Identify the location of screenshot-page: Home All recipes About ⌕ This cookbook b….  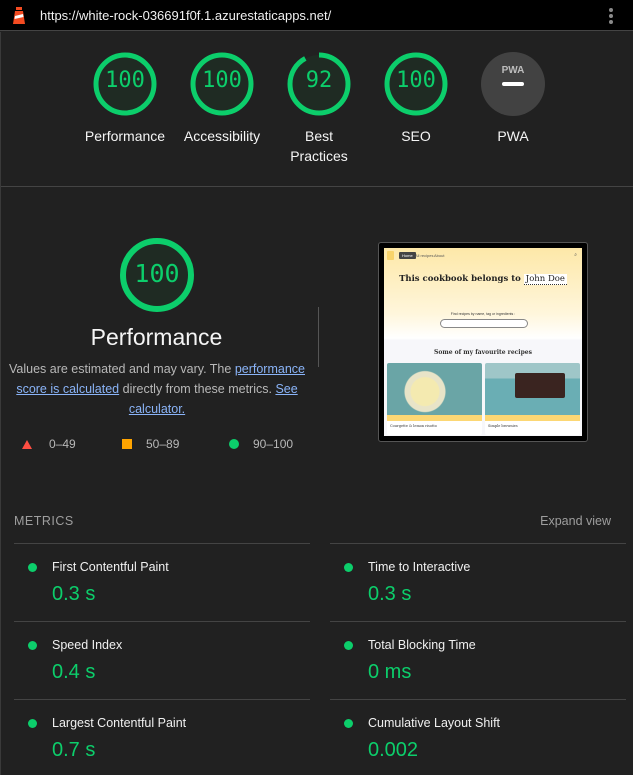
(483, 342).